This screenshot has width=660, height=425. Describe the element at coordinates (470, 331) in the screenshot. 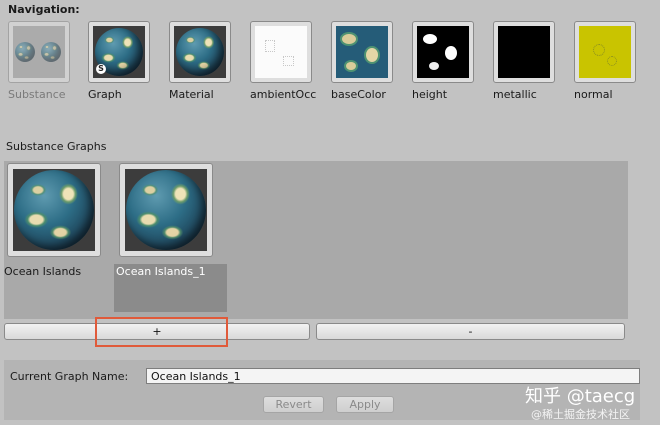

I see `remove-graph-button: -` at that location.